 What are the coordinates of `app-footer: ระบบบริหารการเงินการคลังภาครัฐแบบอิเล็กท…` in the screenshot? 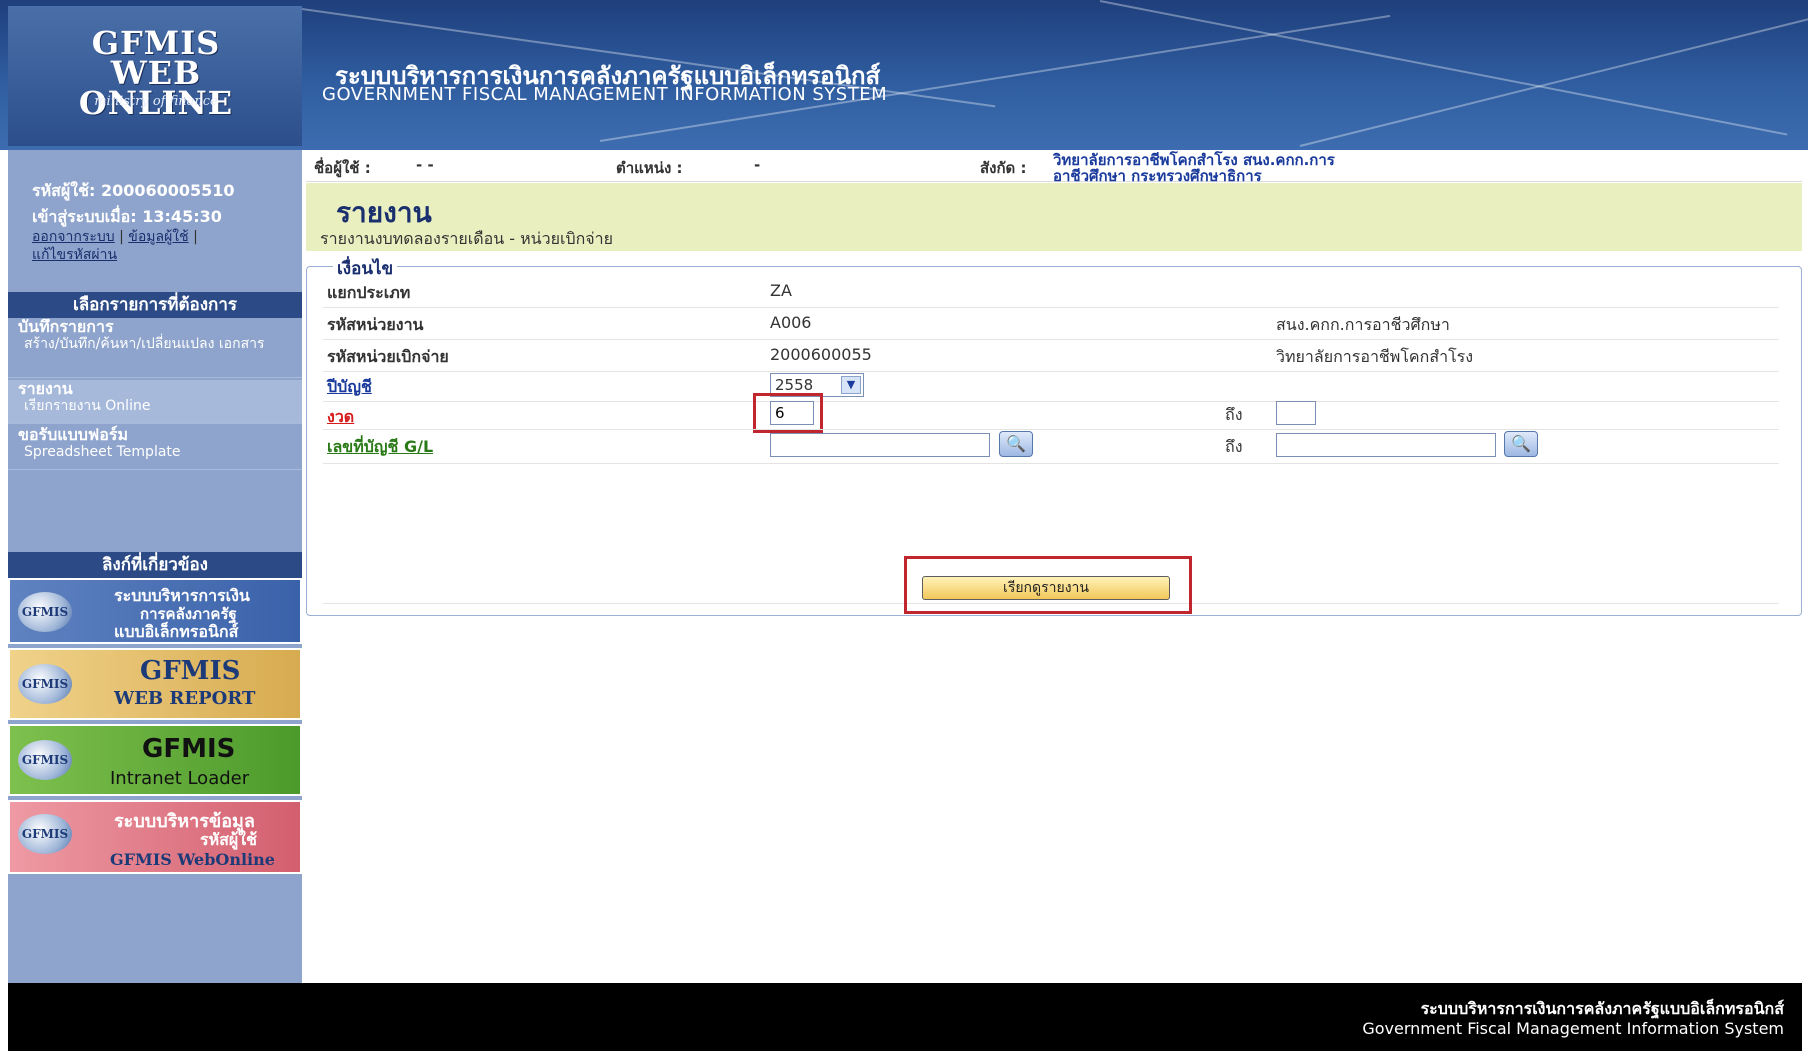 It's located at (905, 1017).